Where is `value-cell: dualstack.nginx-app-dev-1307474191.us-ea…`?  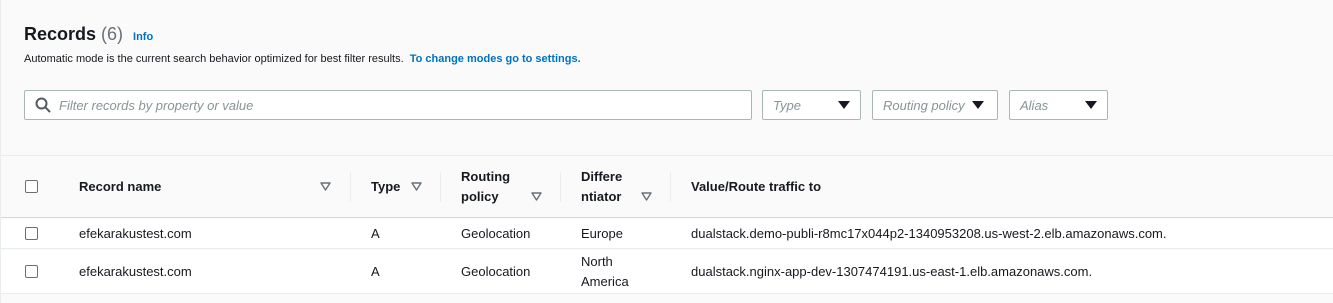
value-cell: dualstack.nginx-app-dev-1307474191.us-ea… is located at coordinates (892, 271).